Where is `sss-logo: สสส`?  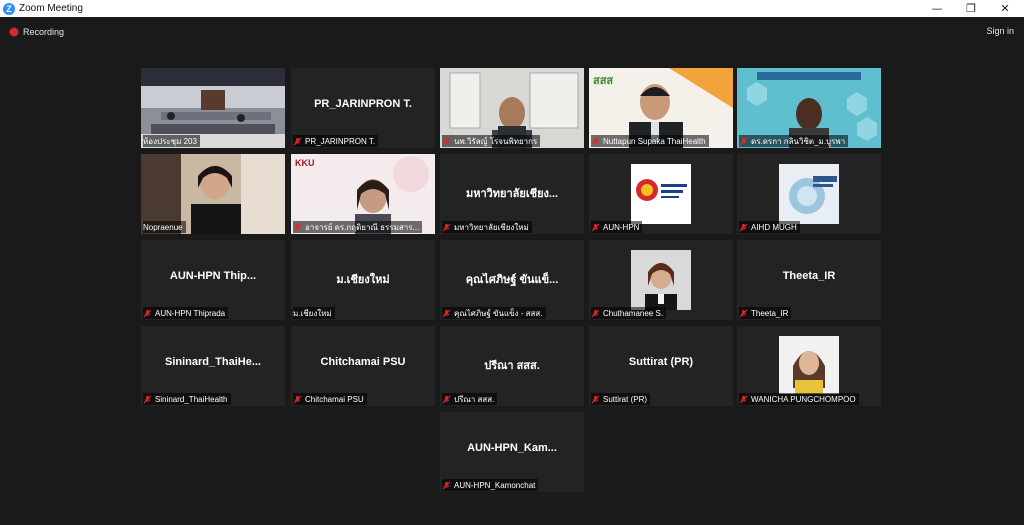
sss-logo: สสส is located at coordinates (603, 80).